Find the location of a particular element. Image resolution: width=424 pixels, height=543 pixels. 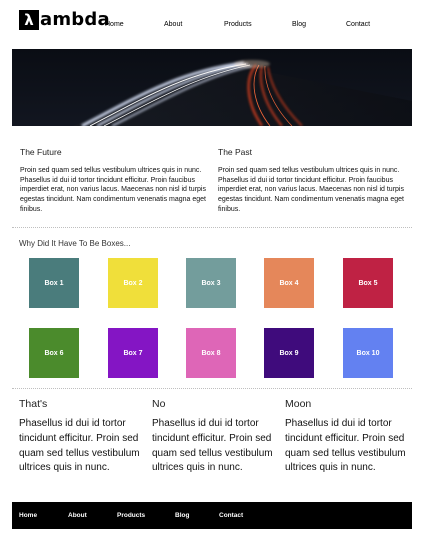

box-3: Box 3 is located at coordinates (211, 283).